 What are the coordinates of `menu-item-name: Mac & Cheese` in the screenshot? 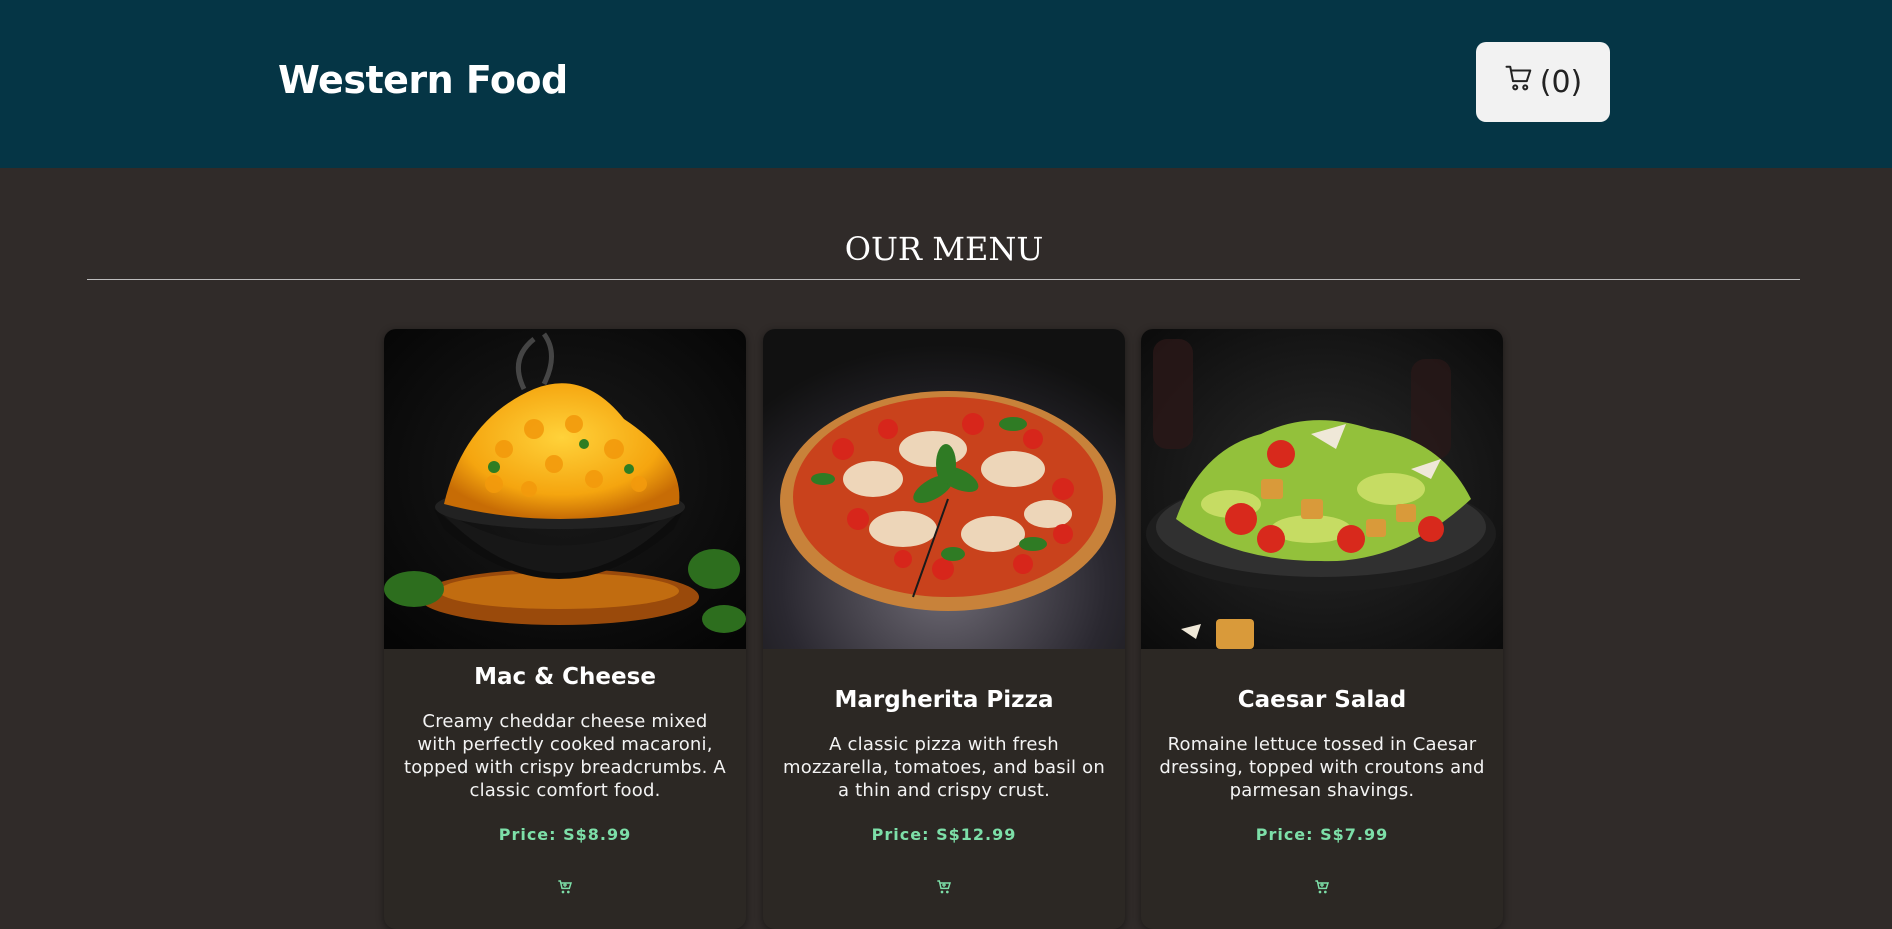 It's located at (565, 677).